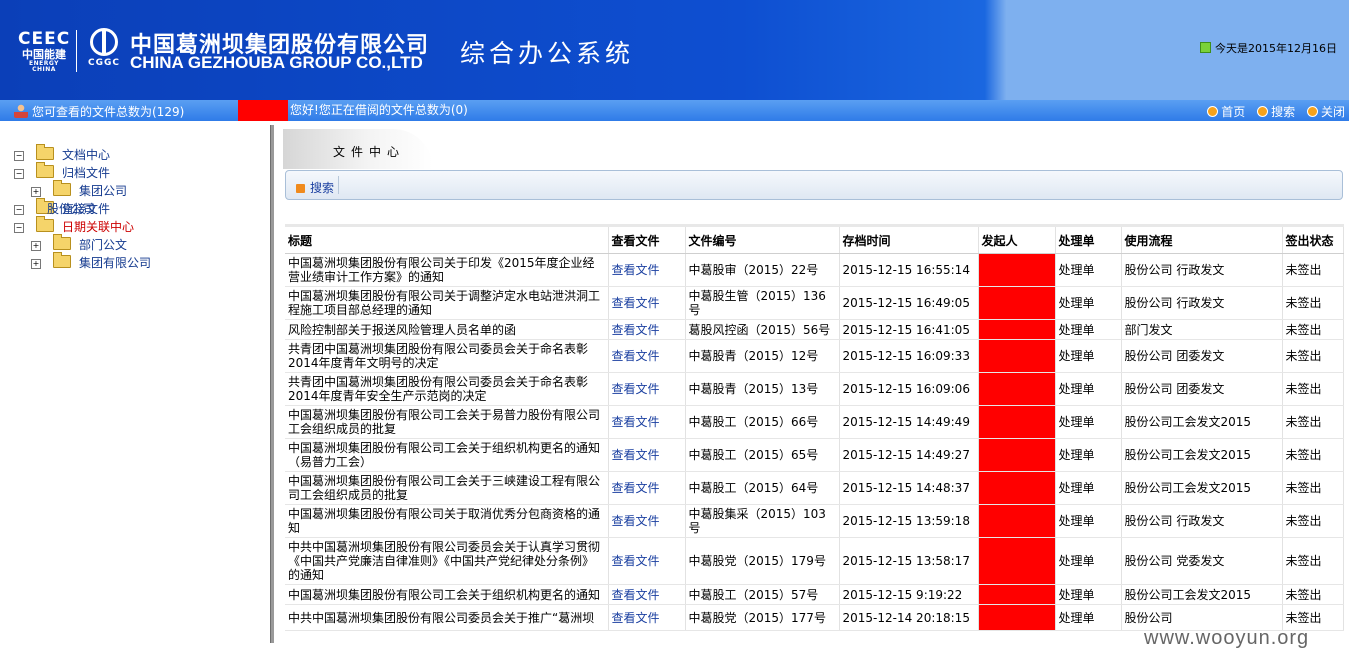 This screenshot has height=667, width=1349. I want to click on col-view: 查看文件, so click(647, 239).